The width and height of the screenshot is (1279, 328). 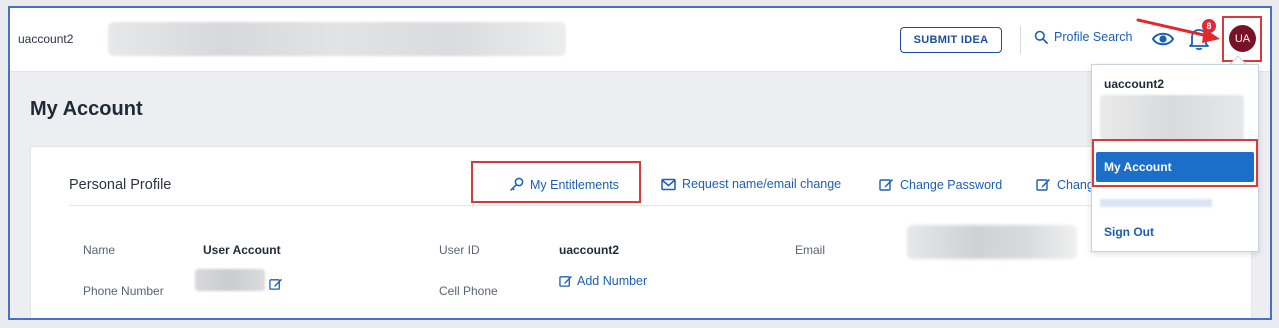 I want to click on avatar: UA, so click(x=1242, y=38).